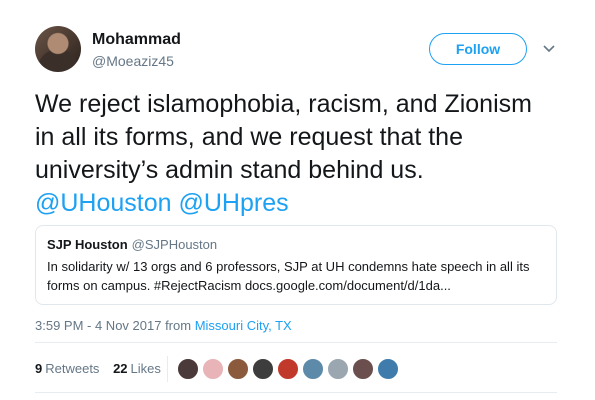 The image size is (595, 400). I want to click on retweets-stat: 9 Retweets, so click(67, 368).